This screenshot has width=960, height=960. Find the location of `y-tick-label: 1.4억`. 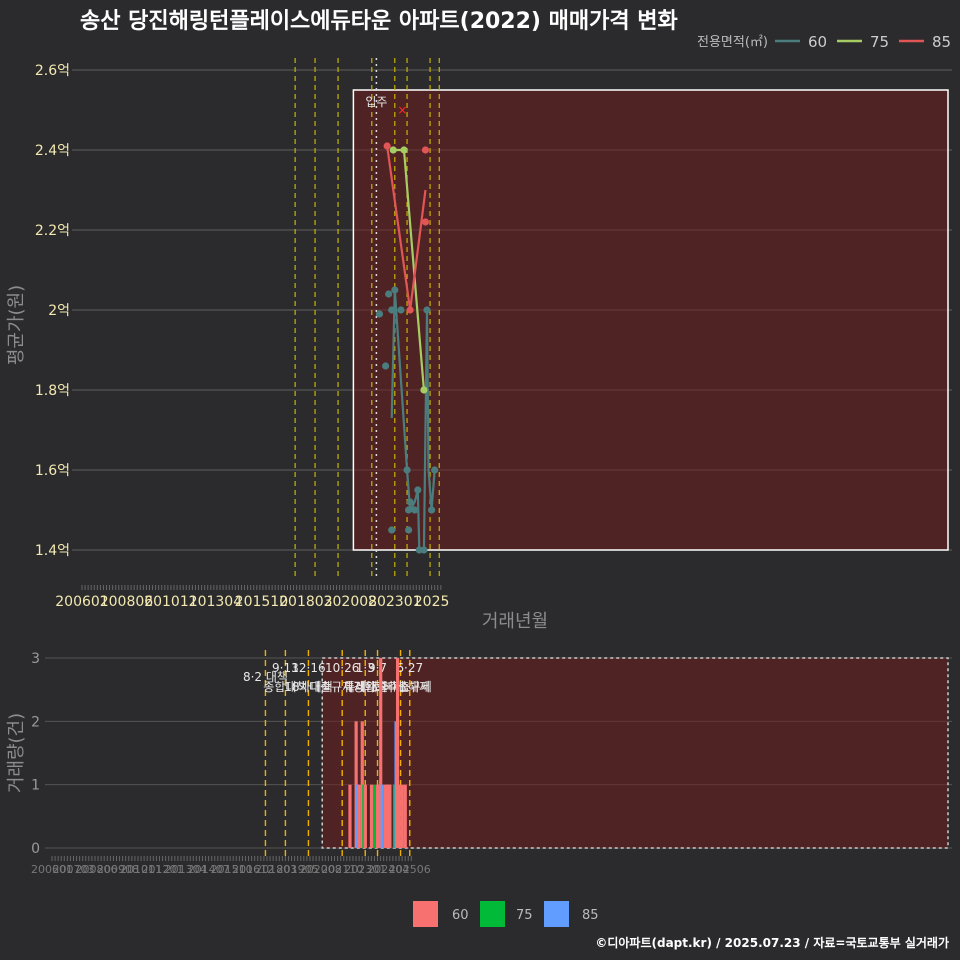

y-tick-label: 1.4억 is located at coordinates (52, 551).